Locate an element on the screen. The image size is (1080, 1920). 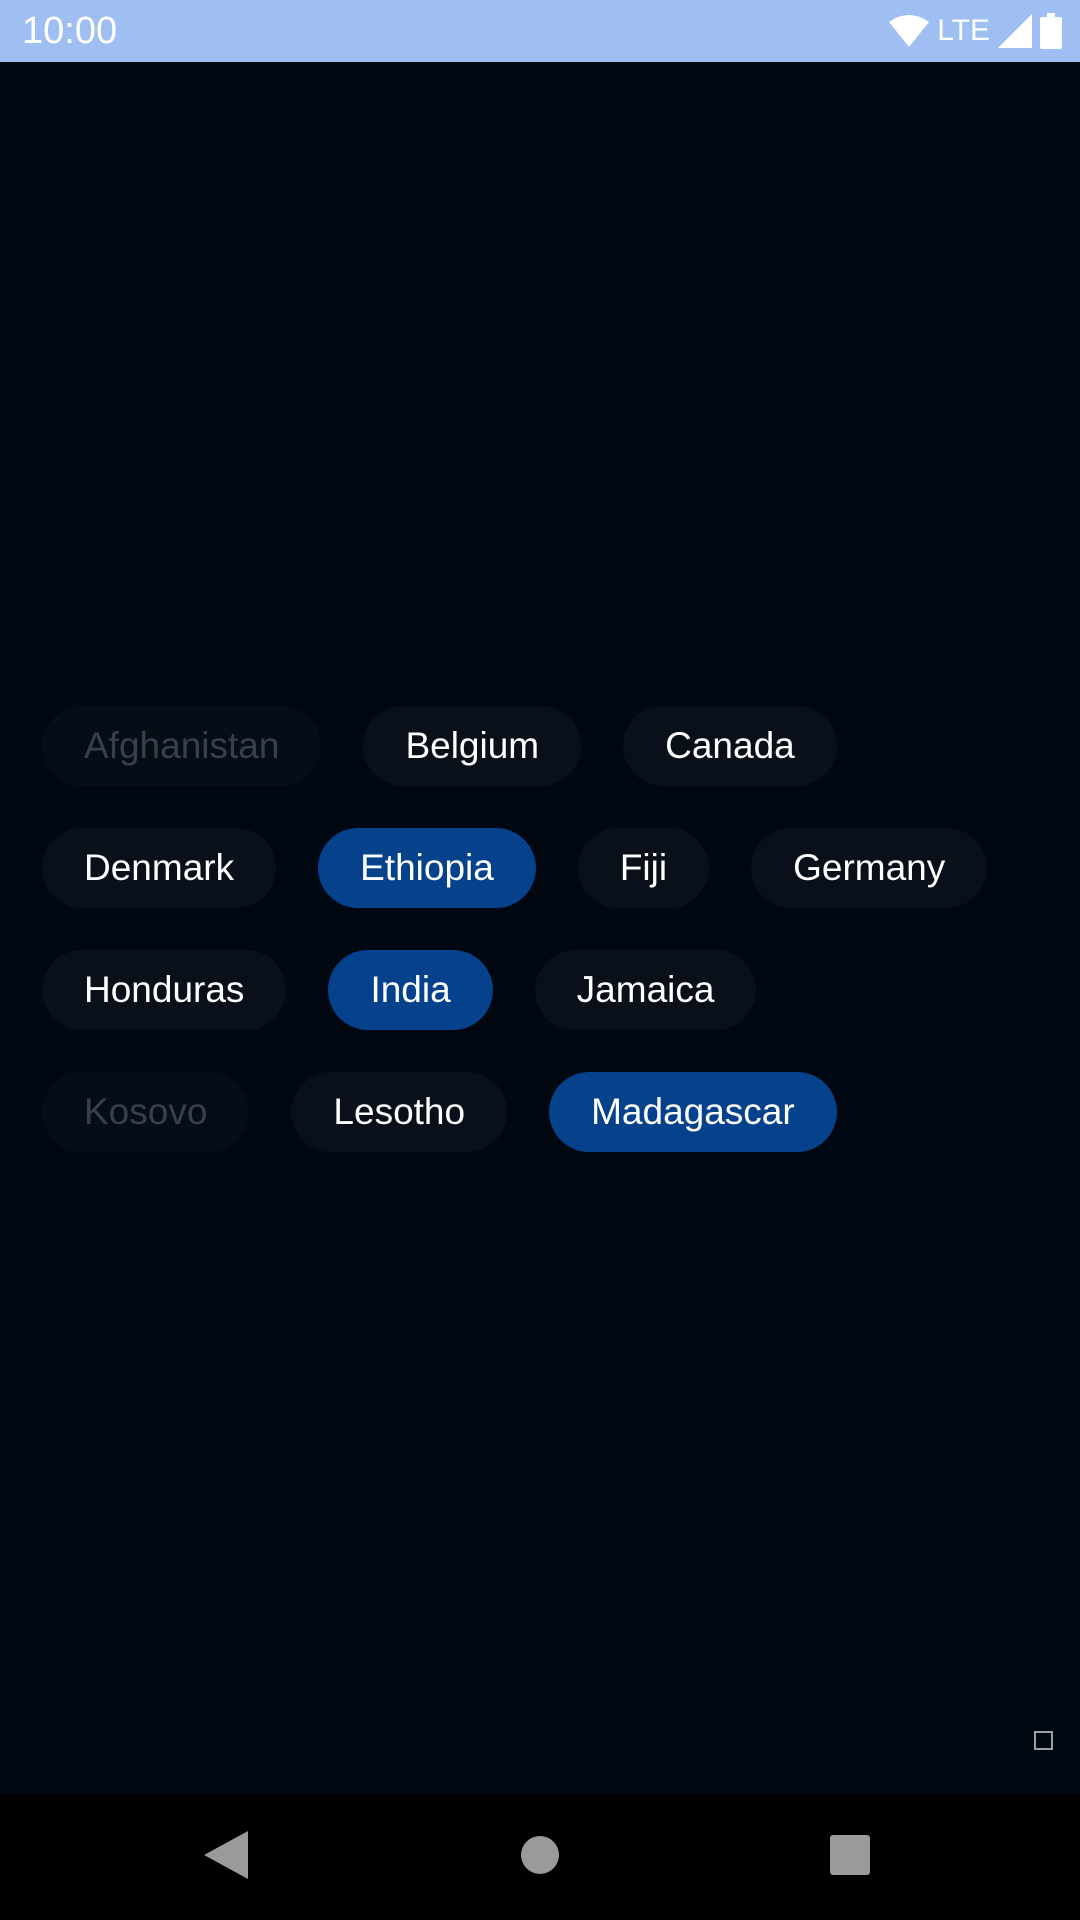
chip-row: Afghanistan Belgium Canada is located at coordinates (542, 746).